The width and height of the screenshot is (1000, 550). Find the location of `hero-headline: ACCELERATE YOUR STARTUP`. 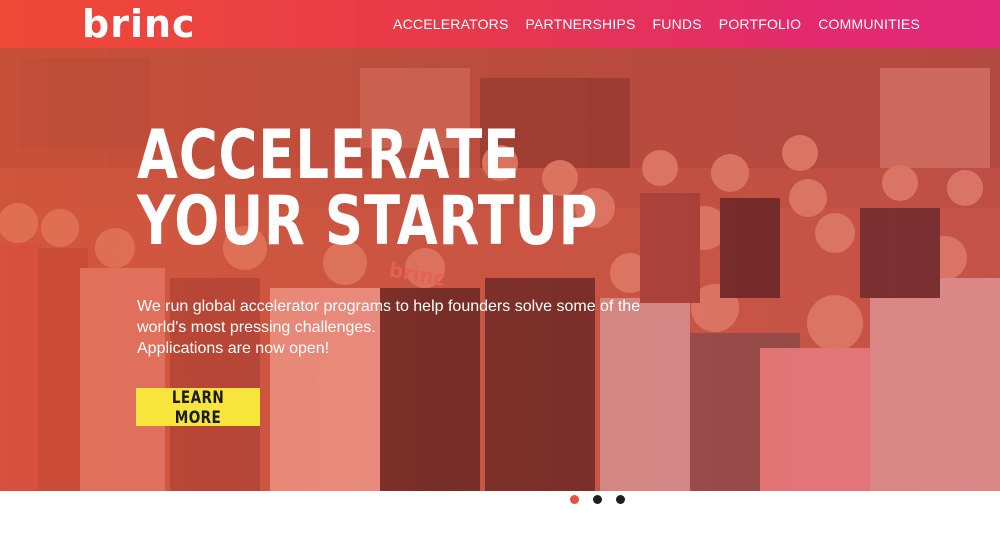

hero-headline: ACCELERATE YOUR STARTUP is located at coordinates (368, 188).